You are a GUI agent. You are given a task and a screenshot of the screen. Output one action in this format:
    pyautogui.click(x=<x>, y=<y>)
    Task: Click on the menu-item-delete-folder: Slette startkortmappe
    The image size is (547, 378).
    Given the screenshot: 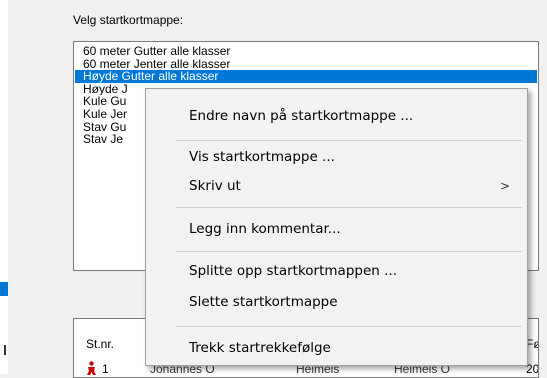 What is the action you would take?
    pyautogui.click(x=336, y=302)
    